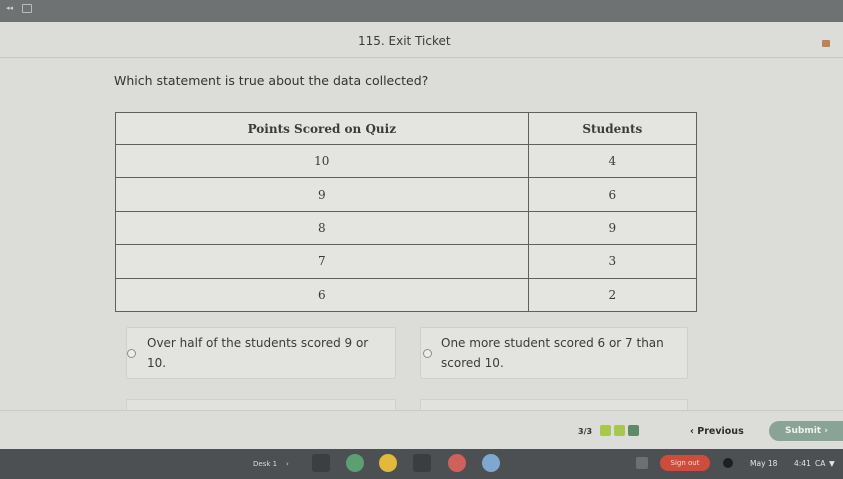  What do you see at coordinates (612, 161) in the screenshot?
I see `table-cell: 4` at bounding box center [612, 161].